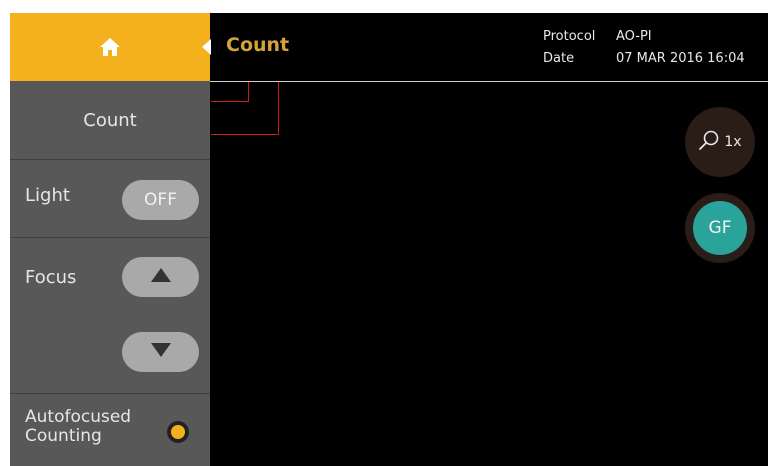 This screenshot has width=768, height=466. I want to click on autofocus-radio, so click(178, 432).